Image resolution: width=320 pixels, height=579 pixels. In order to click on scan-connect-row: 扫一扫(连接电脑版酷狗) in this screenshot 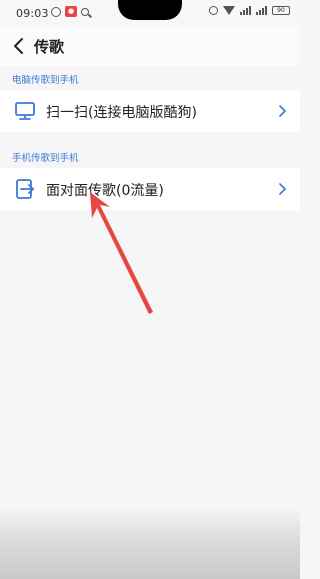, I will do `click(150, 111)`.